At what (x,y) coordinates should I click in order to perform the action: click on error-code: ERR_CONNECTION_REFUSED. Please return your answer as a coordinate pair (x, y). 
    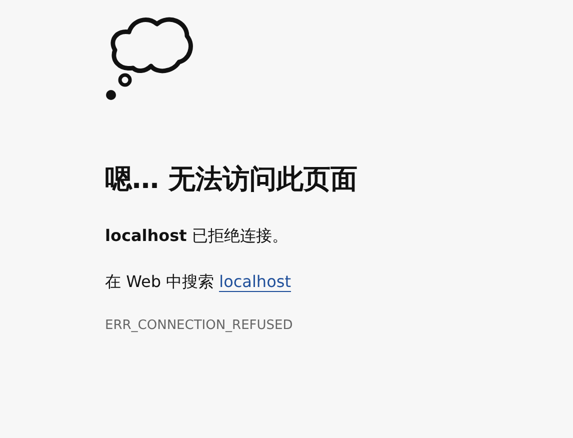
    Looking at the image, I should click on (199, 325).